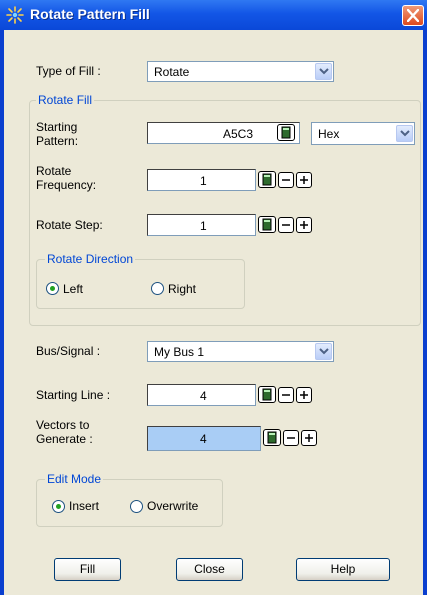  Describe the element at coordinates (73, 289) in the screenshot. I see `radio-left-label: Left` at that location.